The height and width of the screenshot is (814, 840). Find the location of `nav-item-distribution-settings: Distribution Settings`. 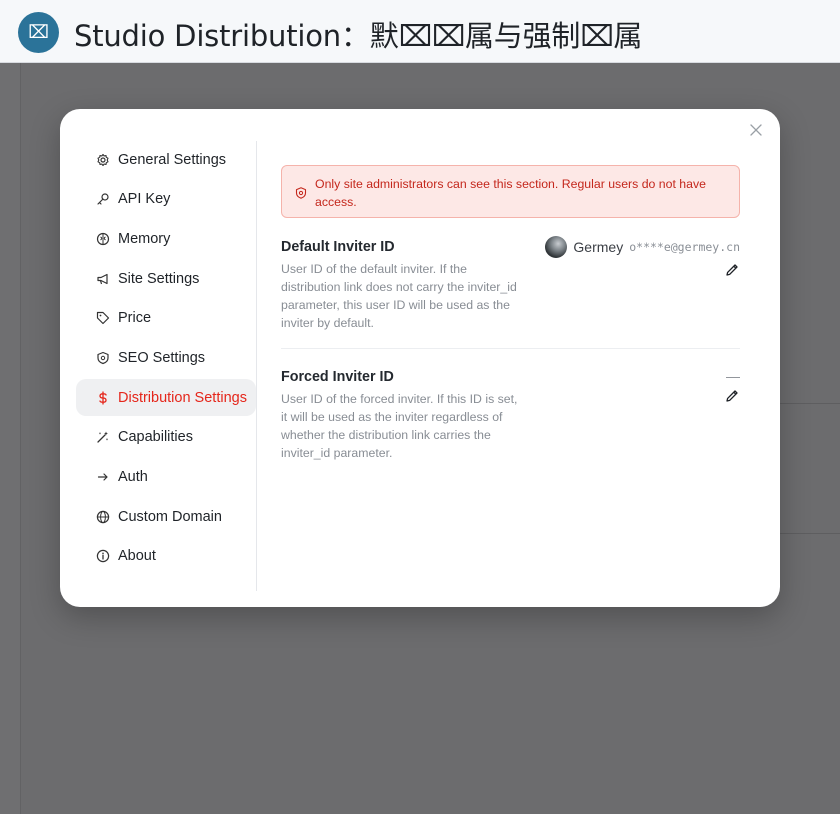

nav-item-distribution-settings: Distribution Settings is located at coordinates (166, 398).